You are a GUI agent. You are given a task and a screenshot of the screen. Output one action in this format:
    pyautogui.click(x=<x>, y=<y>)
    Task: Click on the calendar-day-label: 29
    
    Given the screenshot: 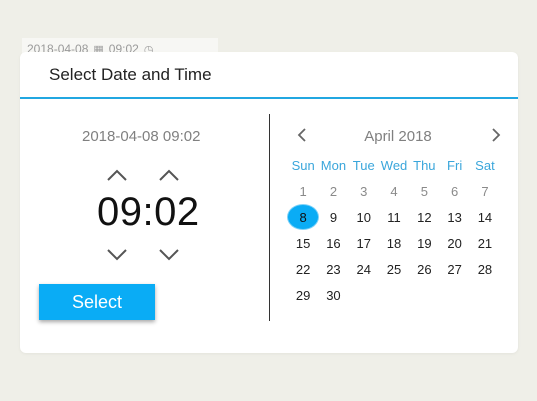 What is the action you would take?
    pyautogui.click(x=303, y=295)
    